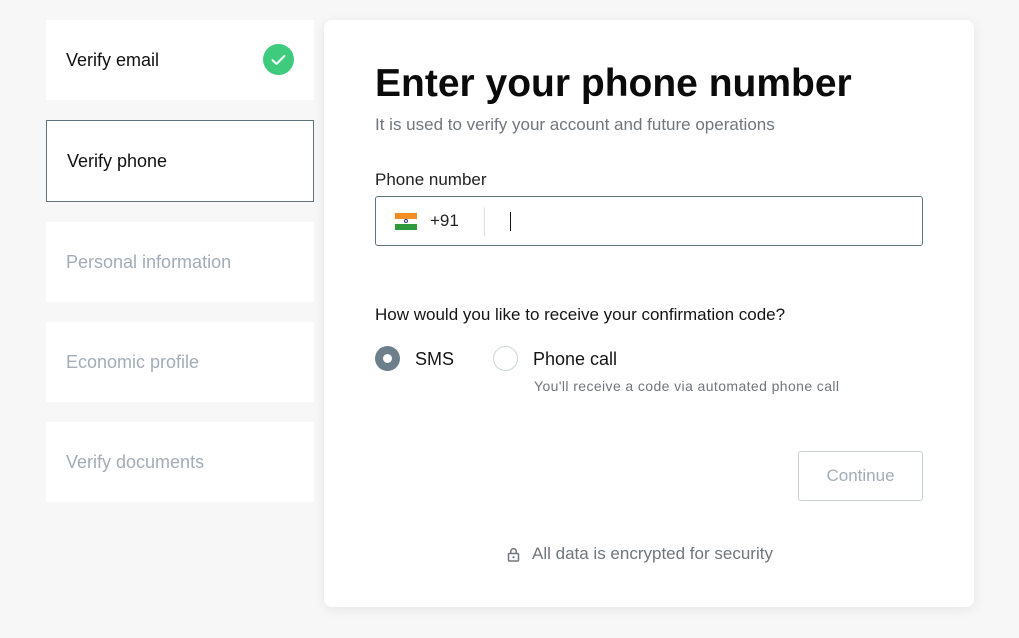  Describe the element at coordinates (444, 221) in the screenshot. I see `dial-code: +91` at that location.